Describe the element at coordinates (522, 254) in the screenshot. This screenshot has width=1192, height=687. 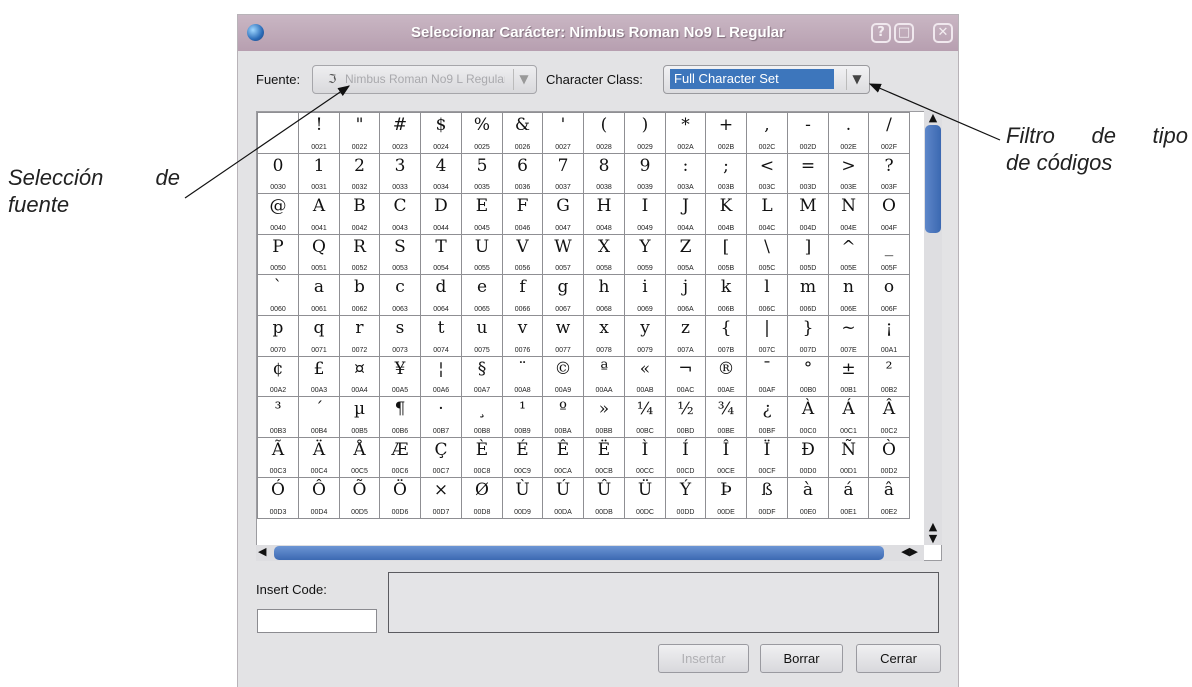
I see `character-cell: V 0056` at that location.